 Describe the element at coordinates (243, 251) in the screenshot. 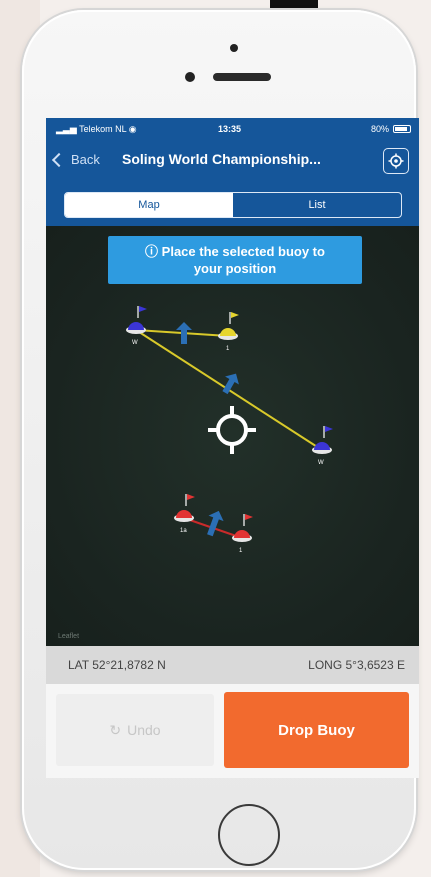

I see `banner-line1: Place the selected buoy to` at that location.